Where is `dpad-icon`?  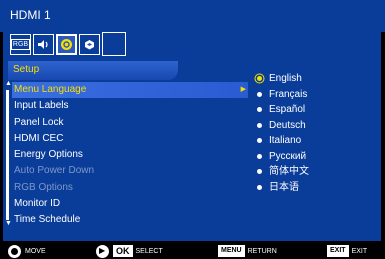 dpad-icon is located at coordinates (14, 251).